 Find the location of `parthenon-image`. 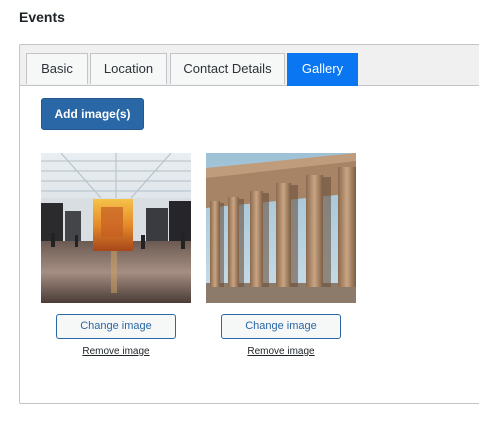

parthenon-image is located at coordinates (281, 228).